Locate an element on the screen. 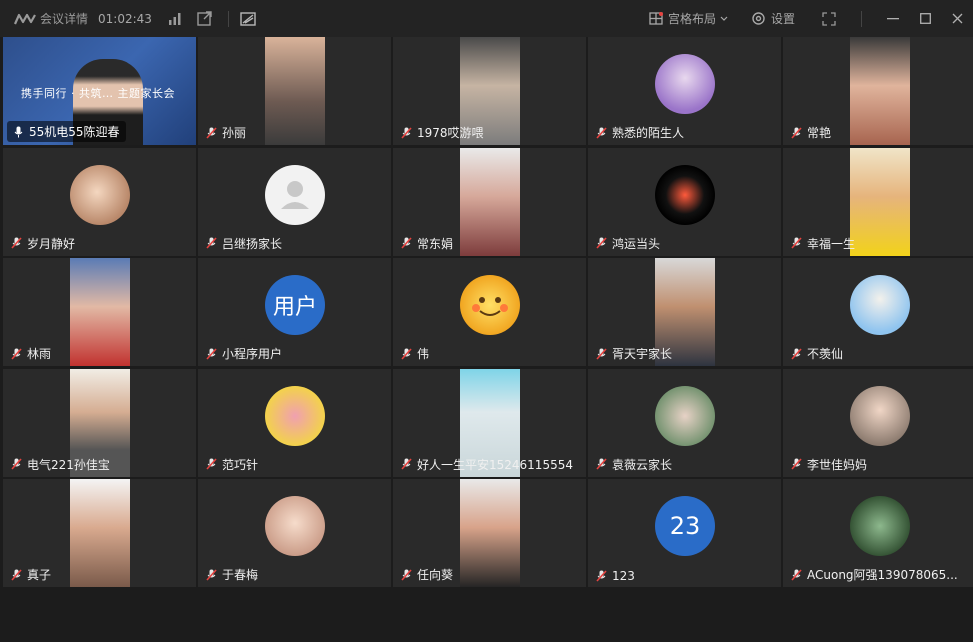  participant-name-row: 任向葵 is located at coordinates (427, 574).